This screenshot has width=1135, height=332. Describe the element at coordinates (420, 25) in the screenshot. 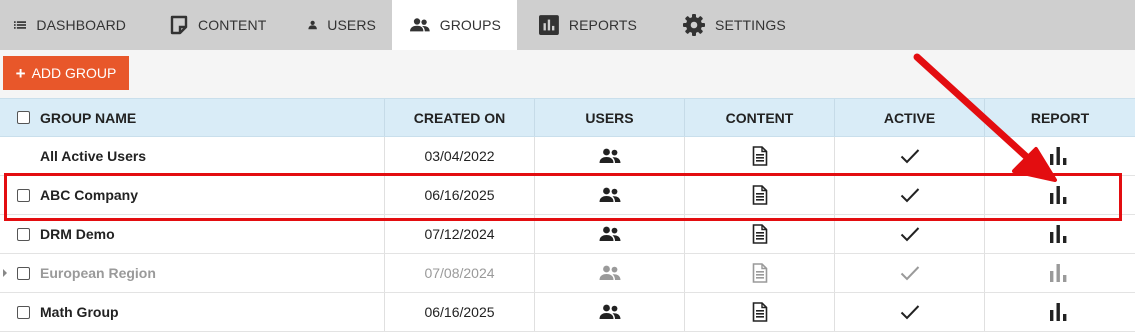

I see `group-icon` at that location.